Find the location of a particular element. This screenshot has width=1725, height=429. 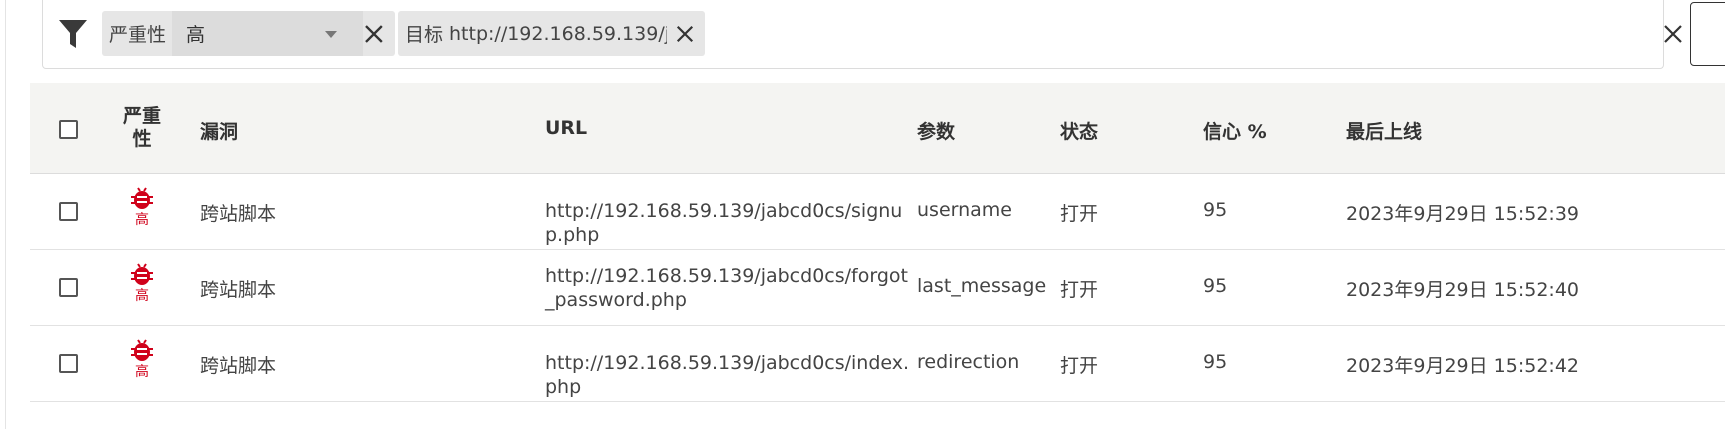

select-all-checkbox is located at coordinates (68, 129).